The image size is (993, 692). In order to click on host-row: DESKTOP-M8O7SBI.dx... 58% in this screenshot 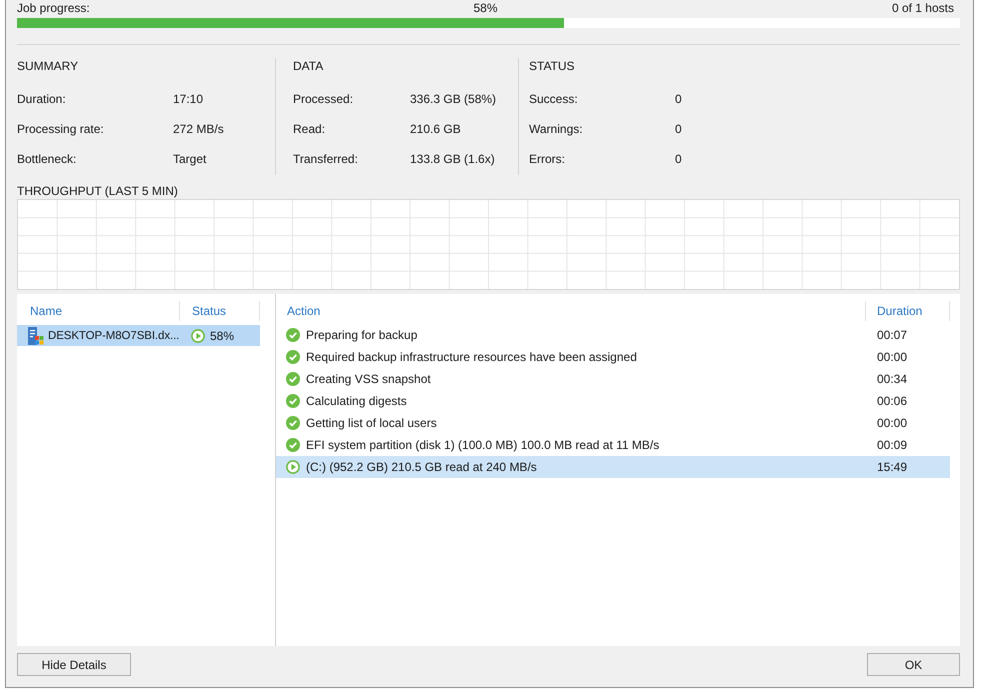, I will do `click(138, 335)`.